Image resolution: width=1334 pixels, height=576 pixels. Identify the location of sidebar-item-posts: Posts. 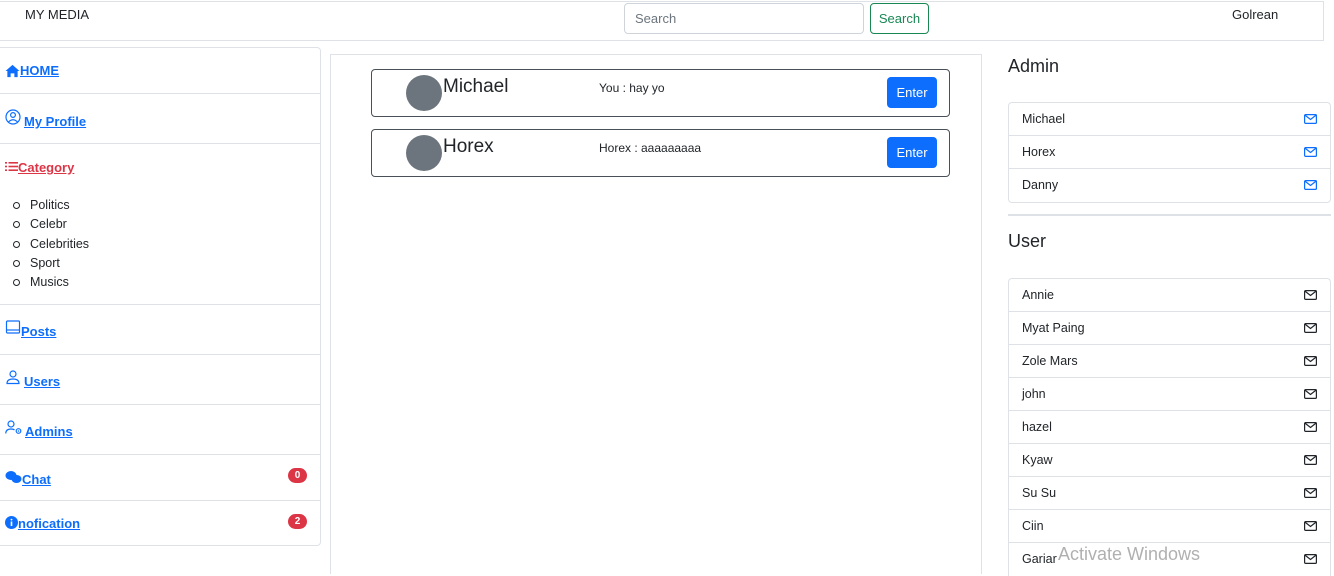
(160, 330).